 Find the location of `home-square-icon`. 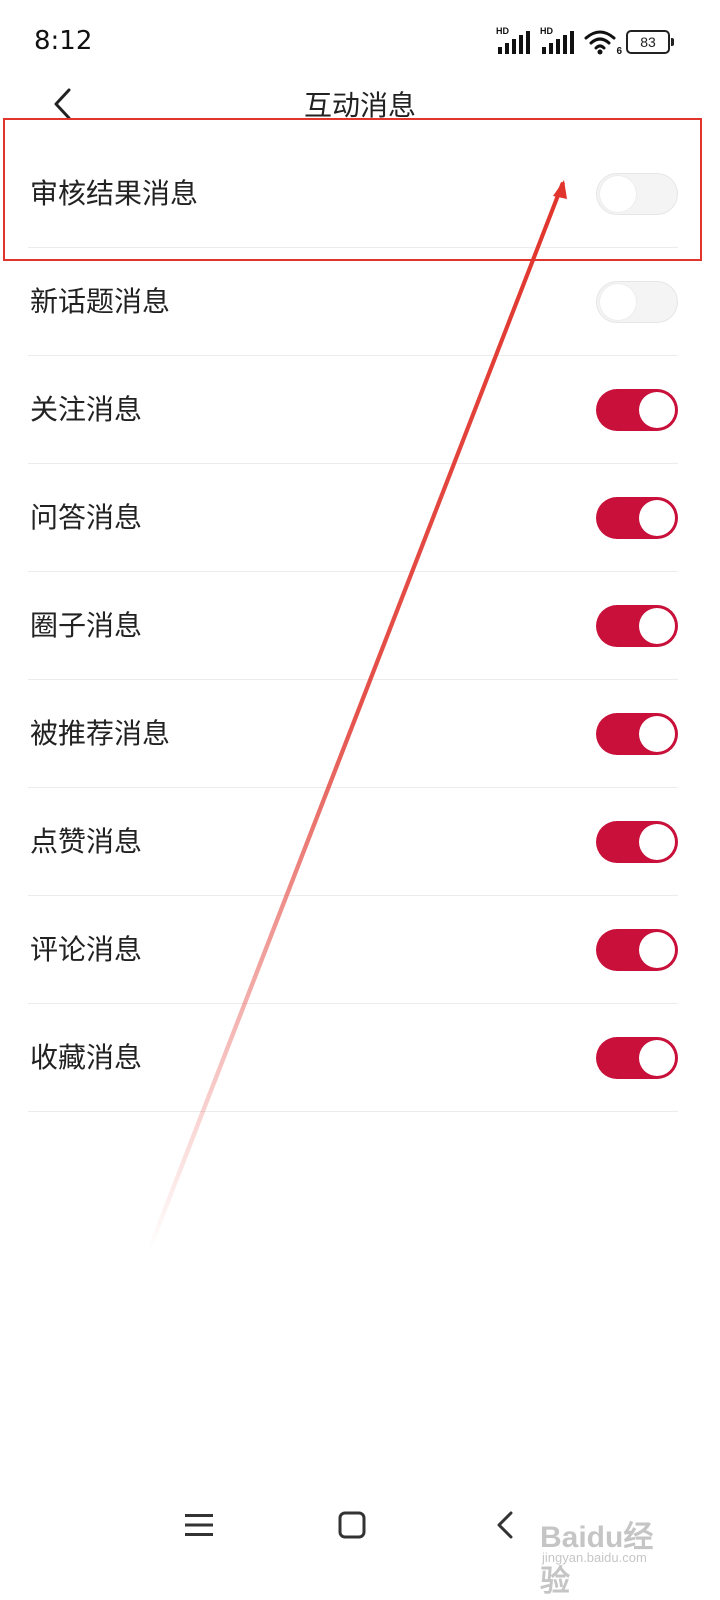

home-square-icon is located at coordinates (352, 1525).